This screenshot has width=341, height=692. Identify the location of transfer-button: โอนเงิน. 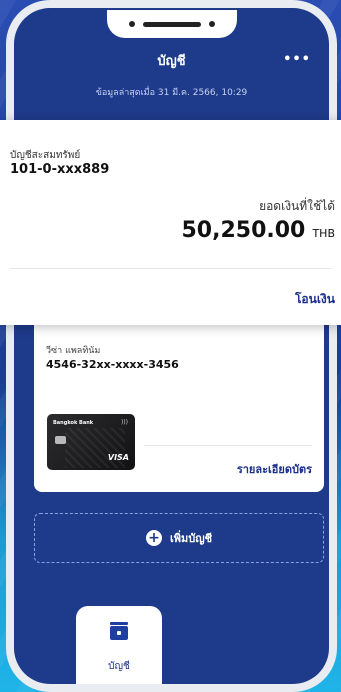
(315, 299).